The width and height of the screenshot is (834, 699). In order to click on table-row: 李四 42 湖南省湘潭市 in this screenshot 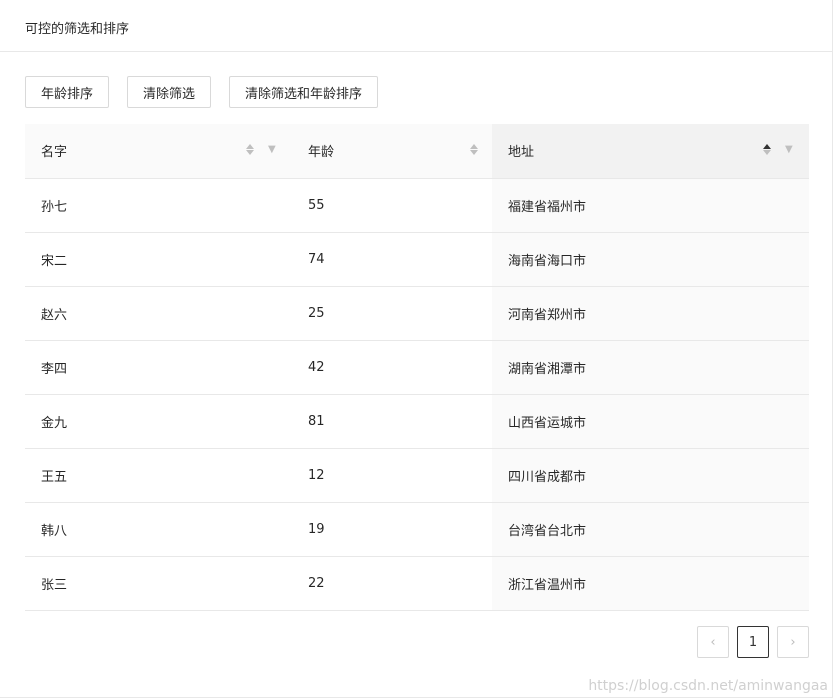, I will do `click(417, 367)`.